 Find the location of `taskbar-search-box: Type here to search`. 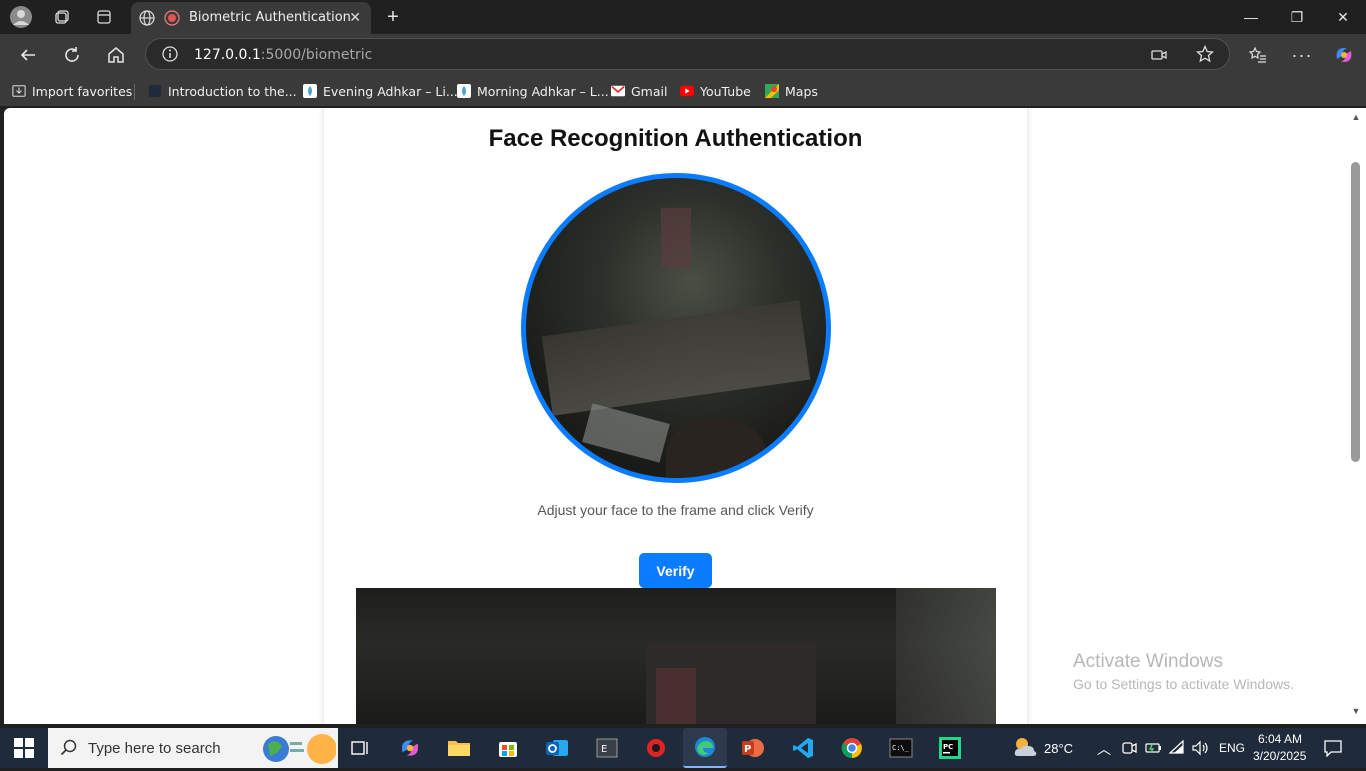

taskbar-search-box: Type here to search is located at coordinates (193, 748).